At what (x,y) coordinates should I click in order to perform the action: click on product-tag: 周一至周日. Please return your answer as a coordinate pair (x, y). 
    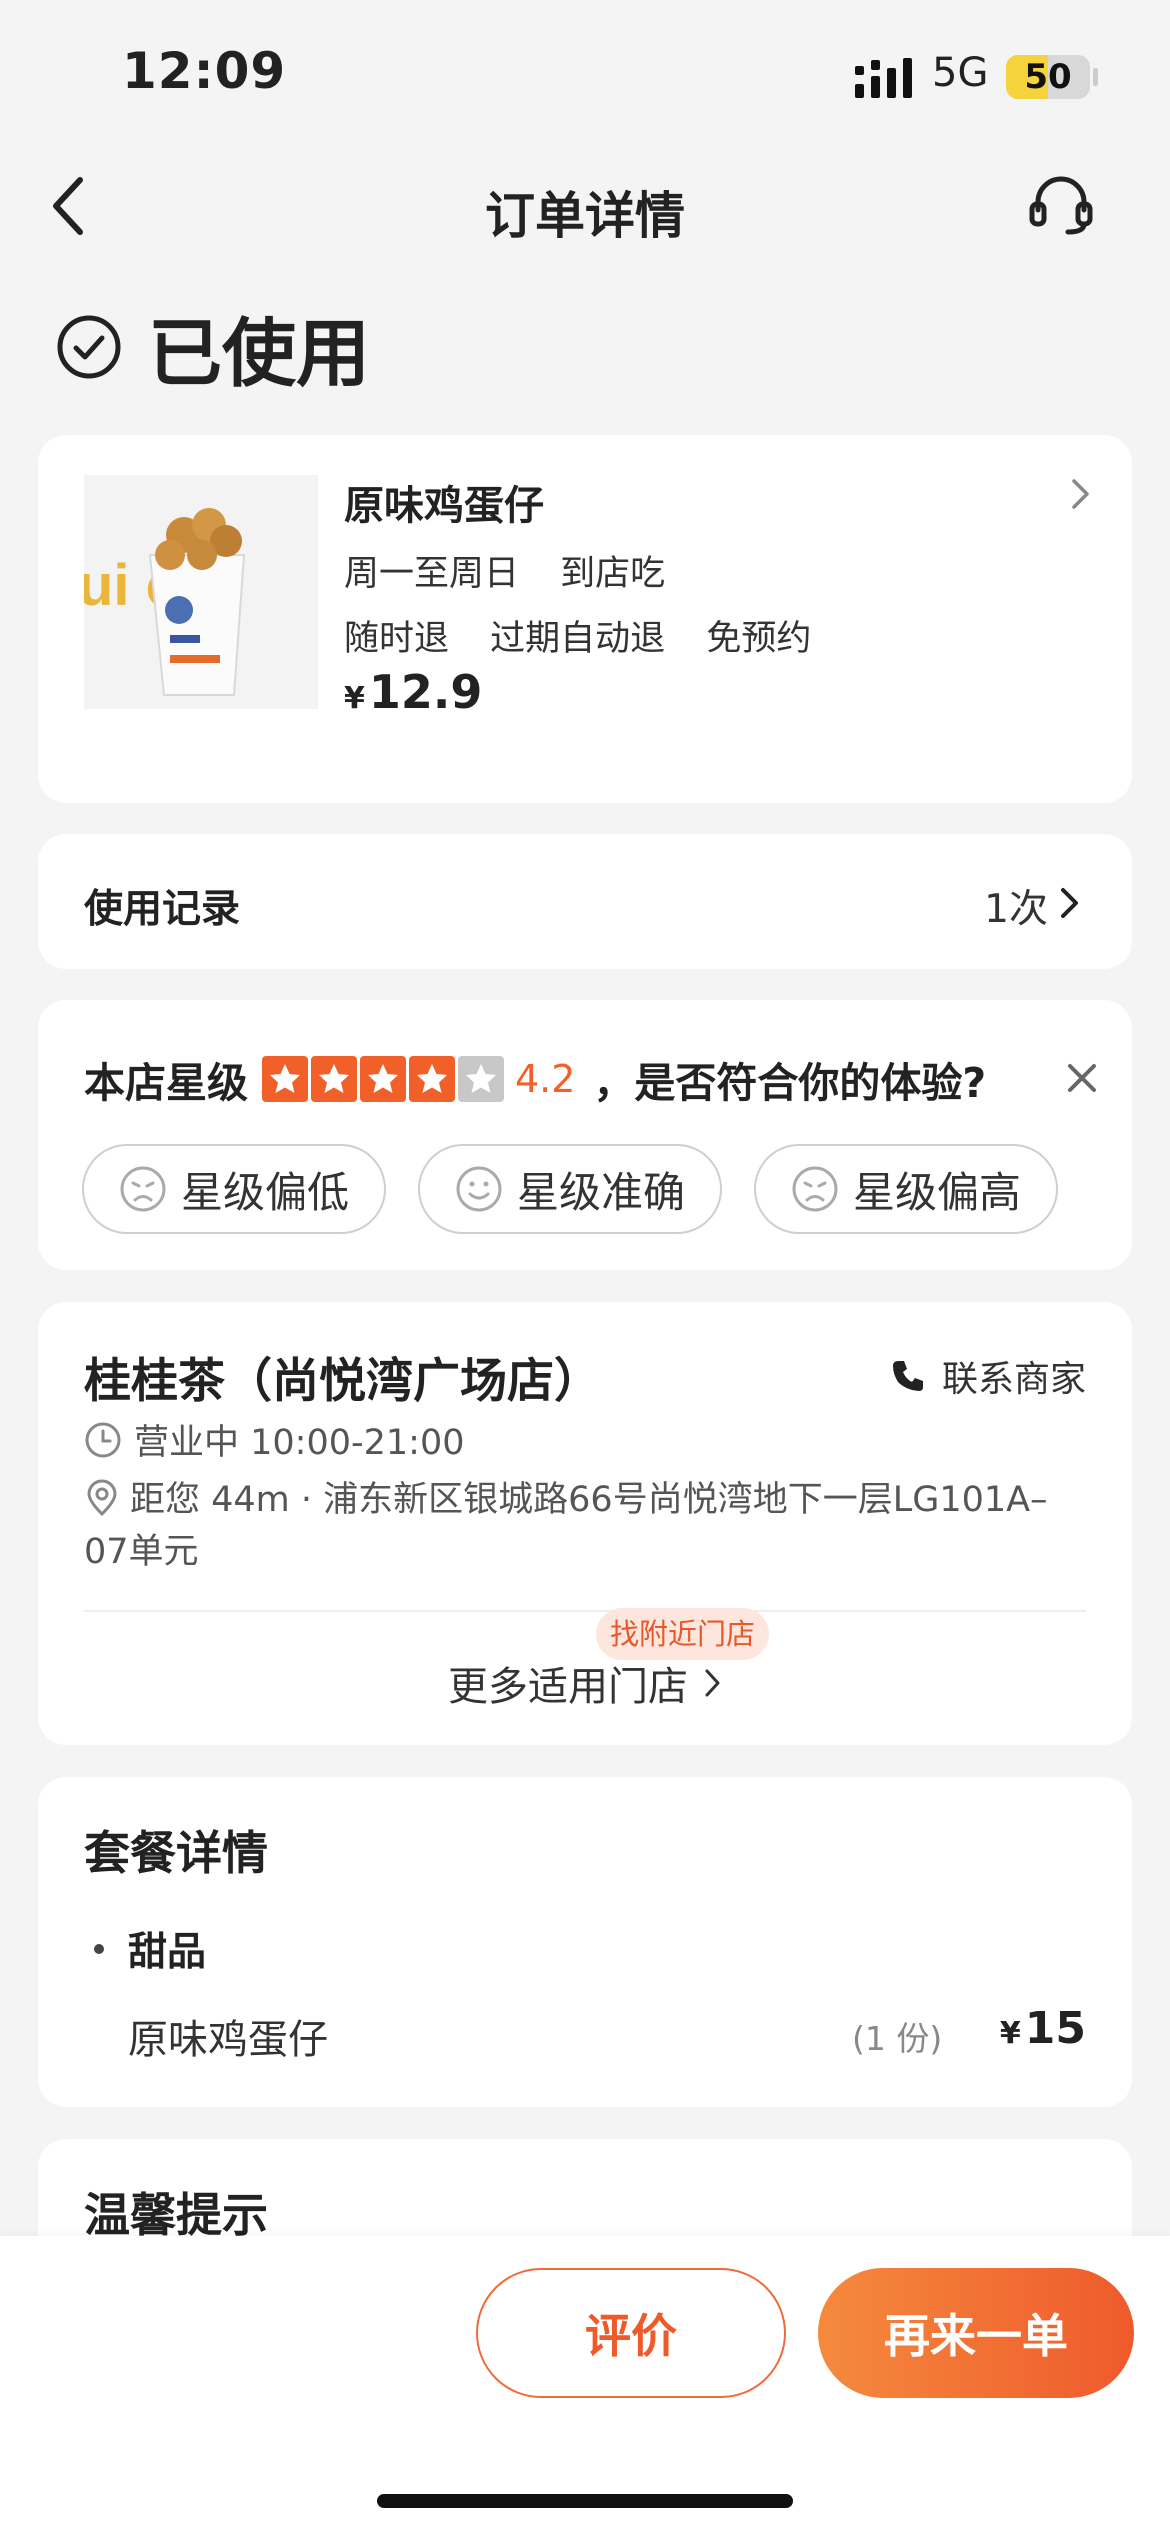
    Looking at the image, I should click on (432, 574).